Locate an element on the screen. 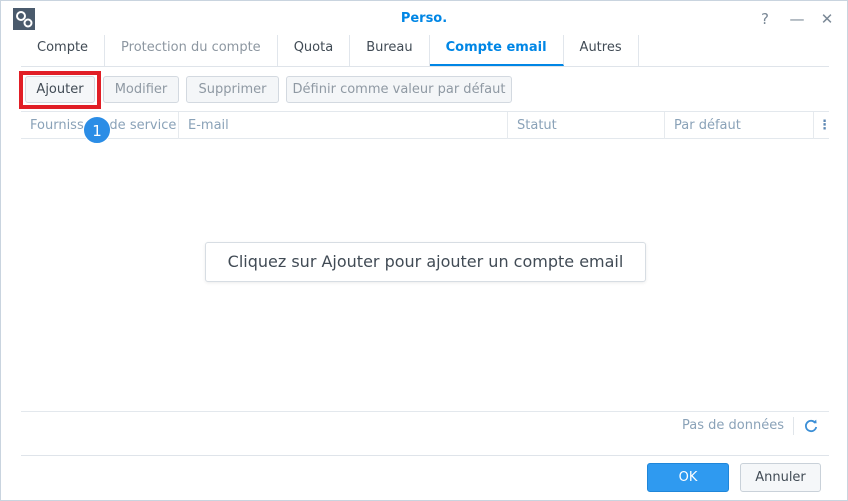 The width and height of the screenshot is (848, 501). close-button: ✕ is located at coordinates (827, 19).